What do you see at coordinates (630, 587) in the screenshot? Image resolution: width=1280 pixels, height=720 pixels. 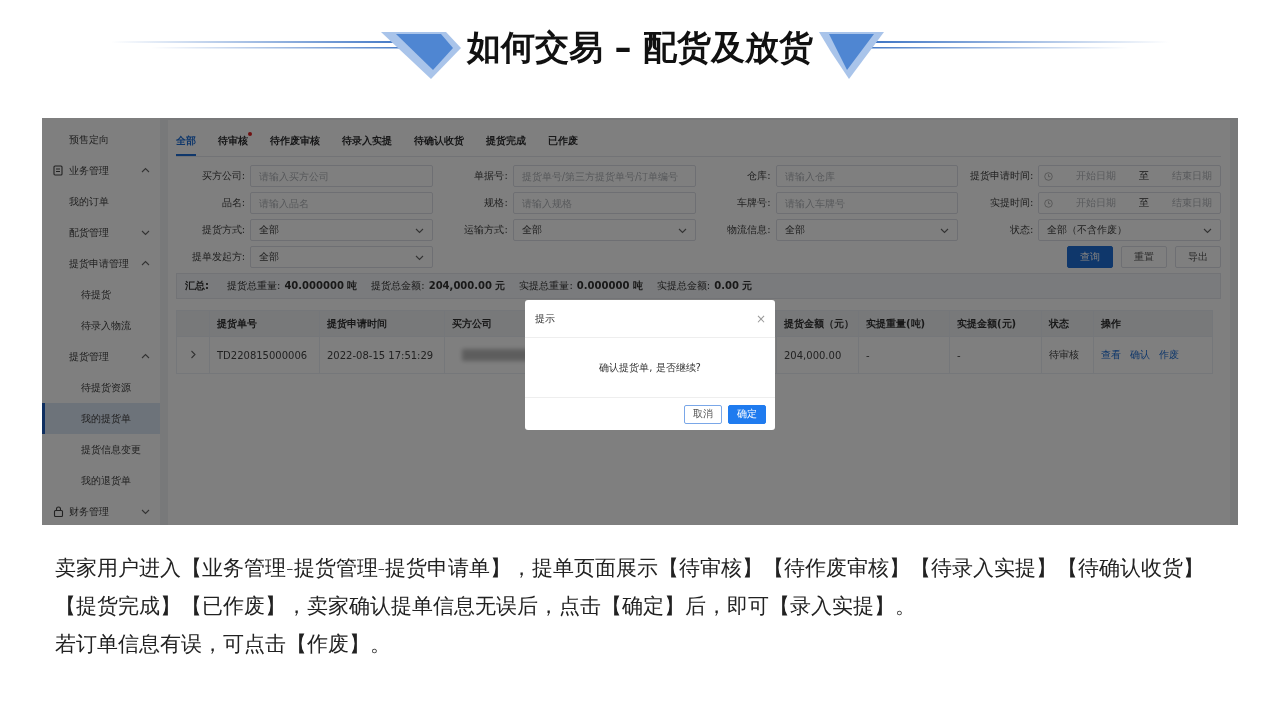 I see `description-text: 卖家用户进入【业务管理-提货管理-提货申请单】，提单页面展示【待审核】【待作废审核】【待录入实提】【待确认收货】【提货完成】【已作废】，卖家确认提单信息无误后，点击【确定】后，即可【录入实提】。` at bounding box center [630, 587].